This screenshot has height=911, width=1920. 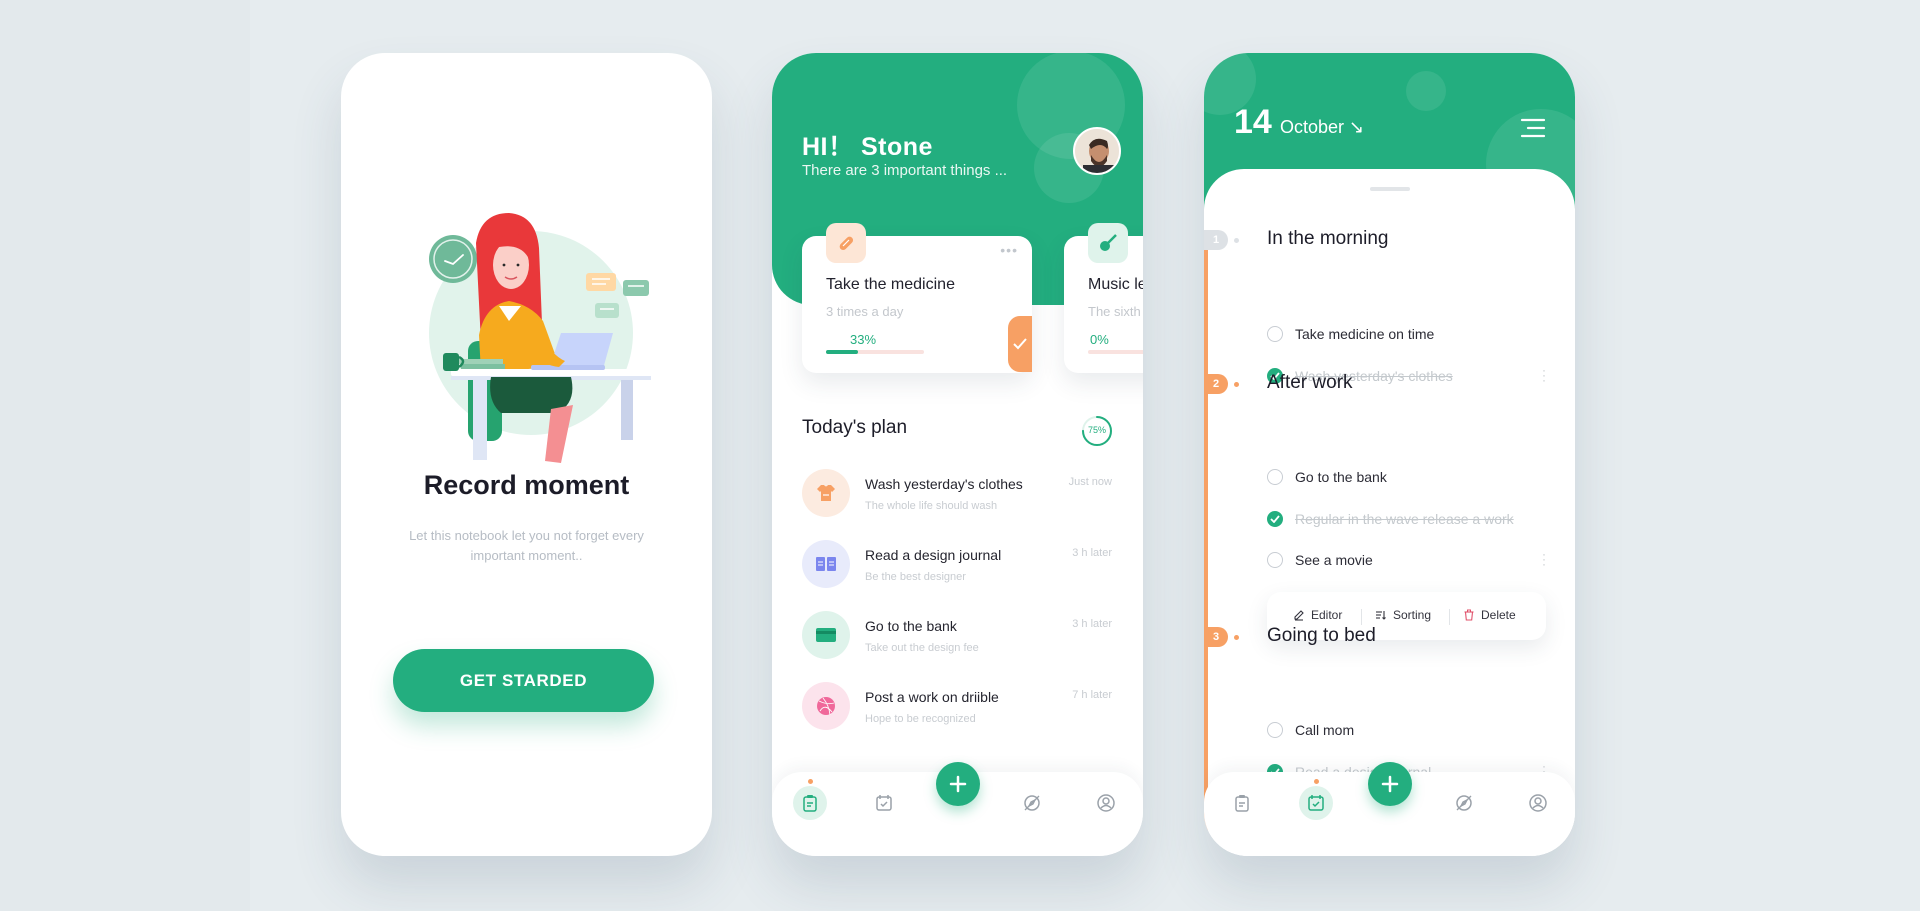 What do you see at coordinates (1365, 334) in the screenshot?
I see `todo-label: Take medicine on time` at bounding box center [1365, 334].